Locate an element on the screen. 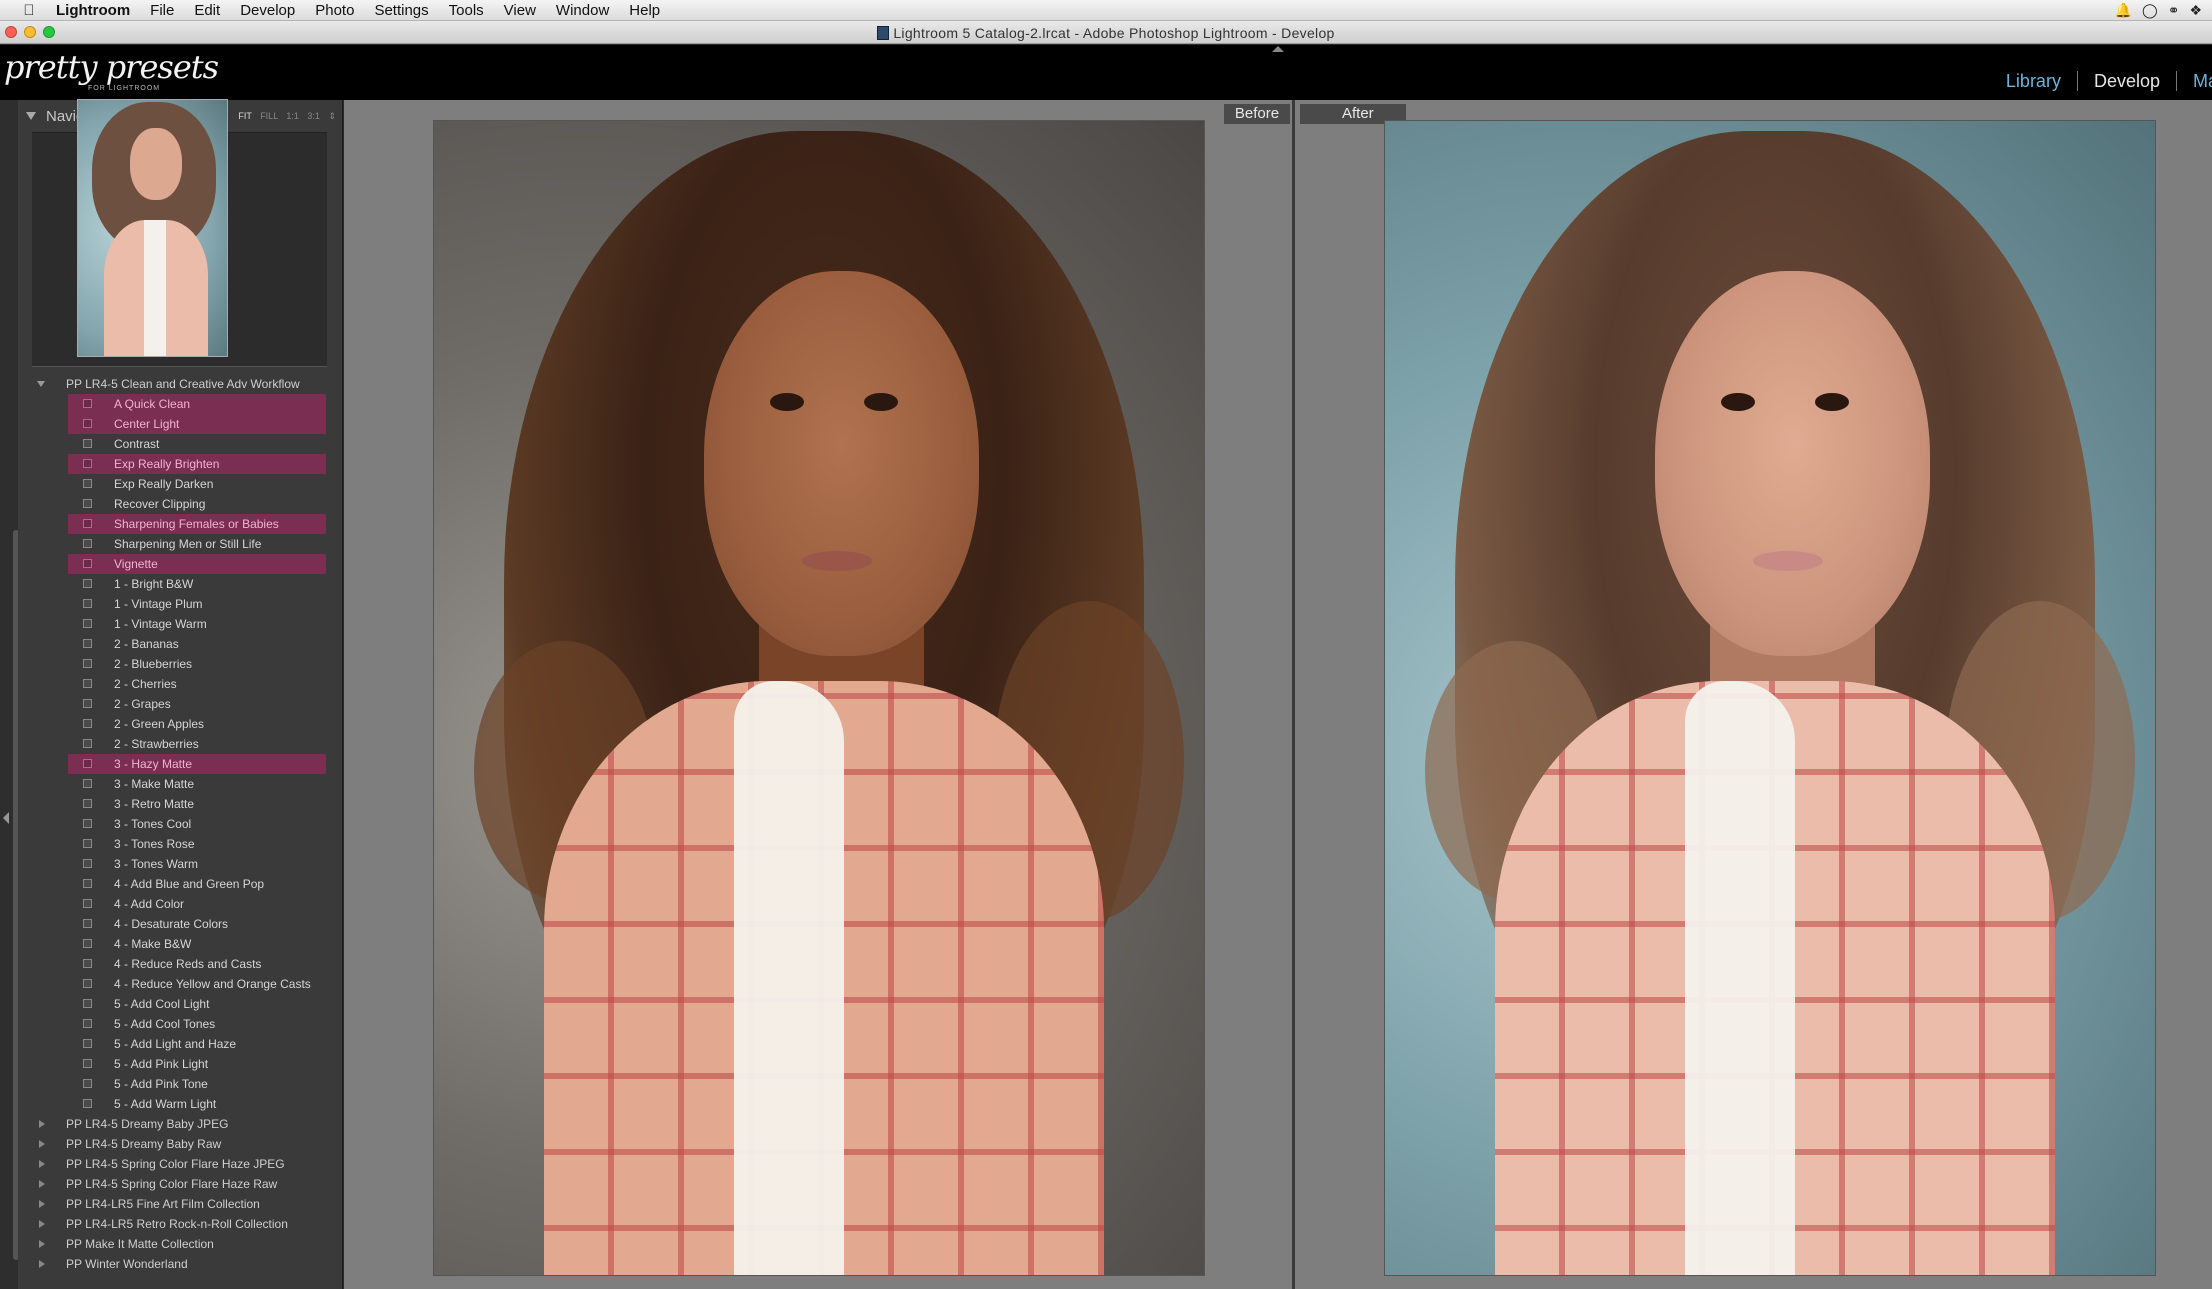  preset-label: 2 - Green Apples is located at coordinates (159, 724).